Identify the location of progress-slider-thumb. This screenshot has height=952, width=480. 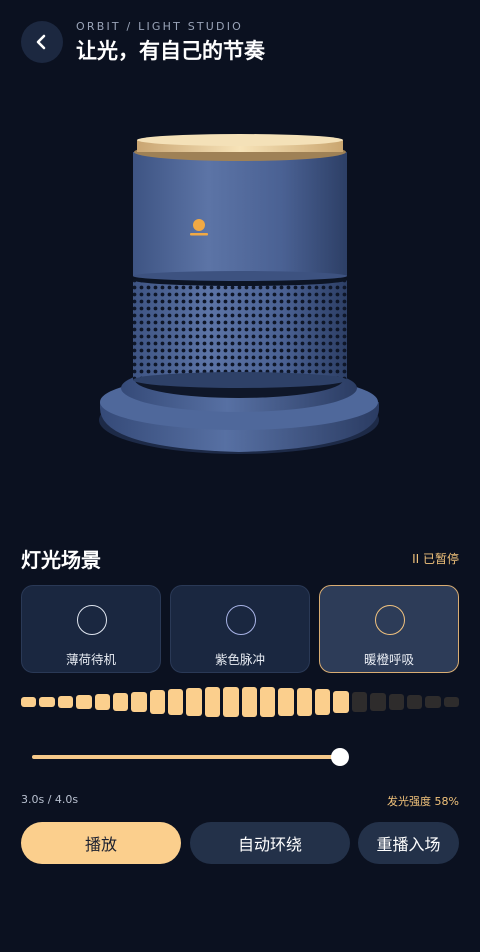
(340, 757).